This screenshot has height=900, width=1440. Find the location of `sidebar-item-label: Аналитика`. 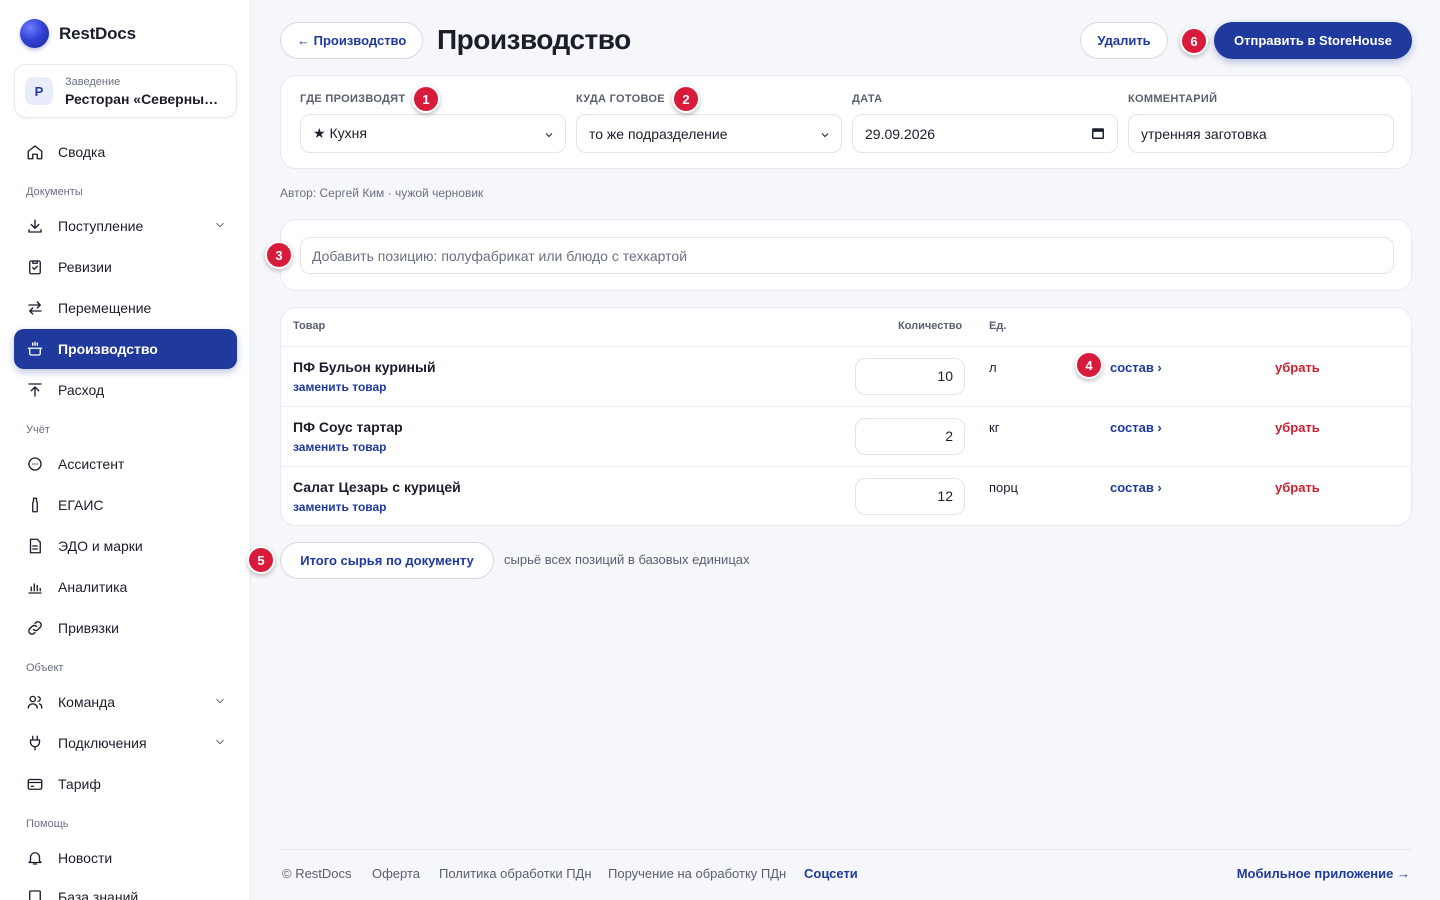

sidebar-item-label: Аналитика is located at coordinates (93, 587).